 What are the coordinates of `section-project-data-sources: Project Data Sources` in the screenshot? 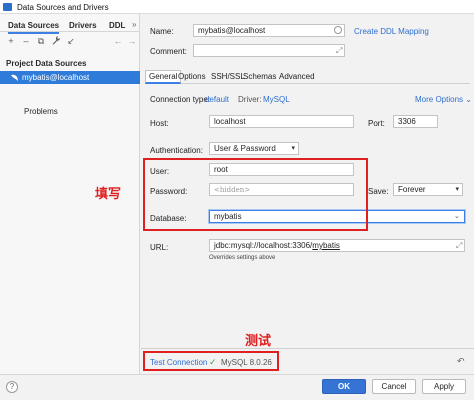 It's located at (46, 63).